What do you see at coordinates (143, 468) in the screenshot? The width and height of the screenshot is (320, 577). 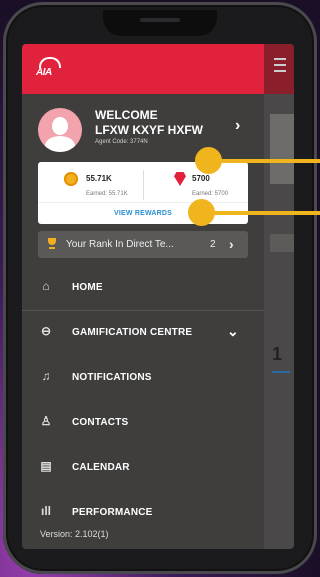 I see `menu-item-calendar: ▤ CALENDAR` at bounding box center [143, 468].